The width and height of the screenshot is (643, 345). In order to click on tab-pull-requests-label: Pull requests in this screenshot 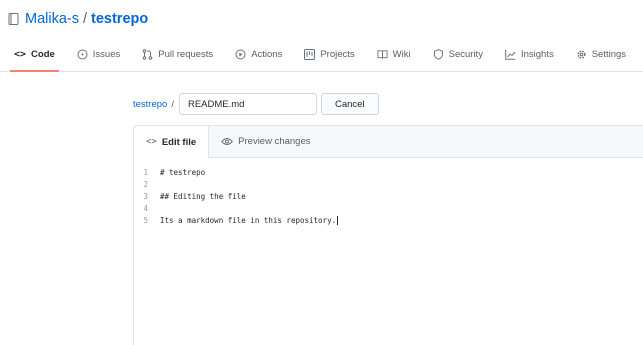, I will do `click(186, 54)`.